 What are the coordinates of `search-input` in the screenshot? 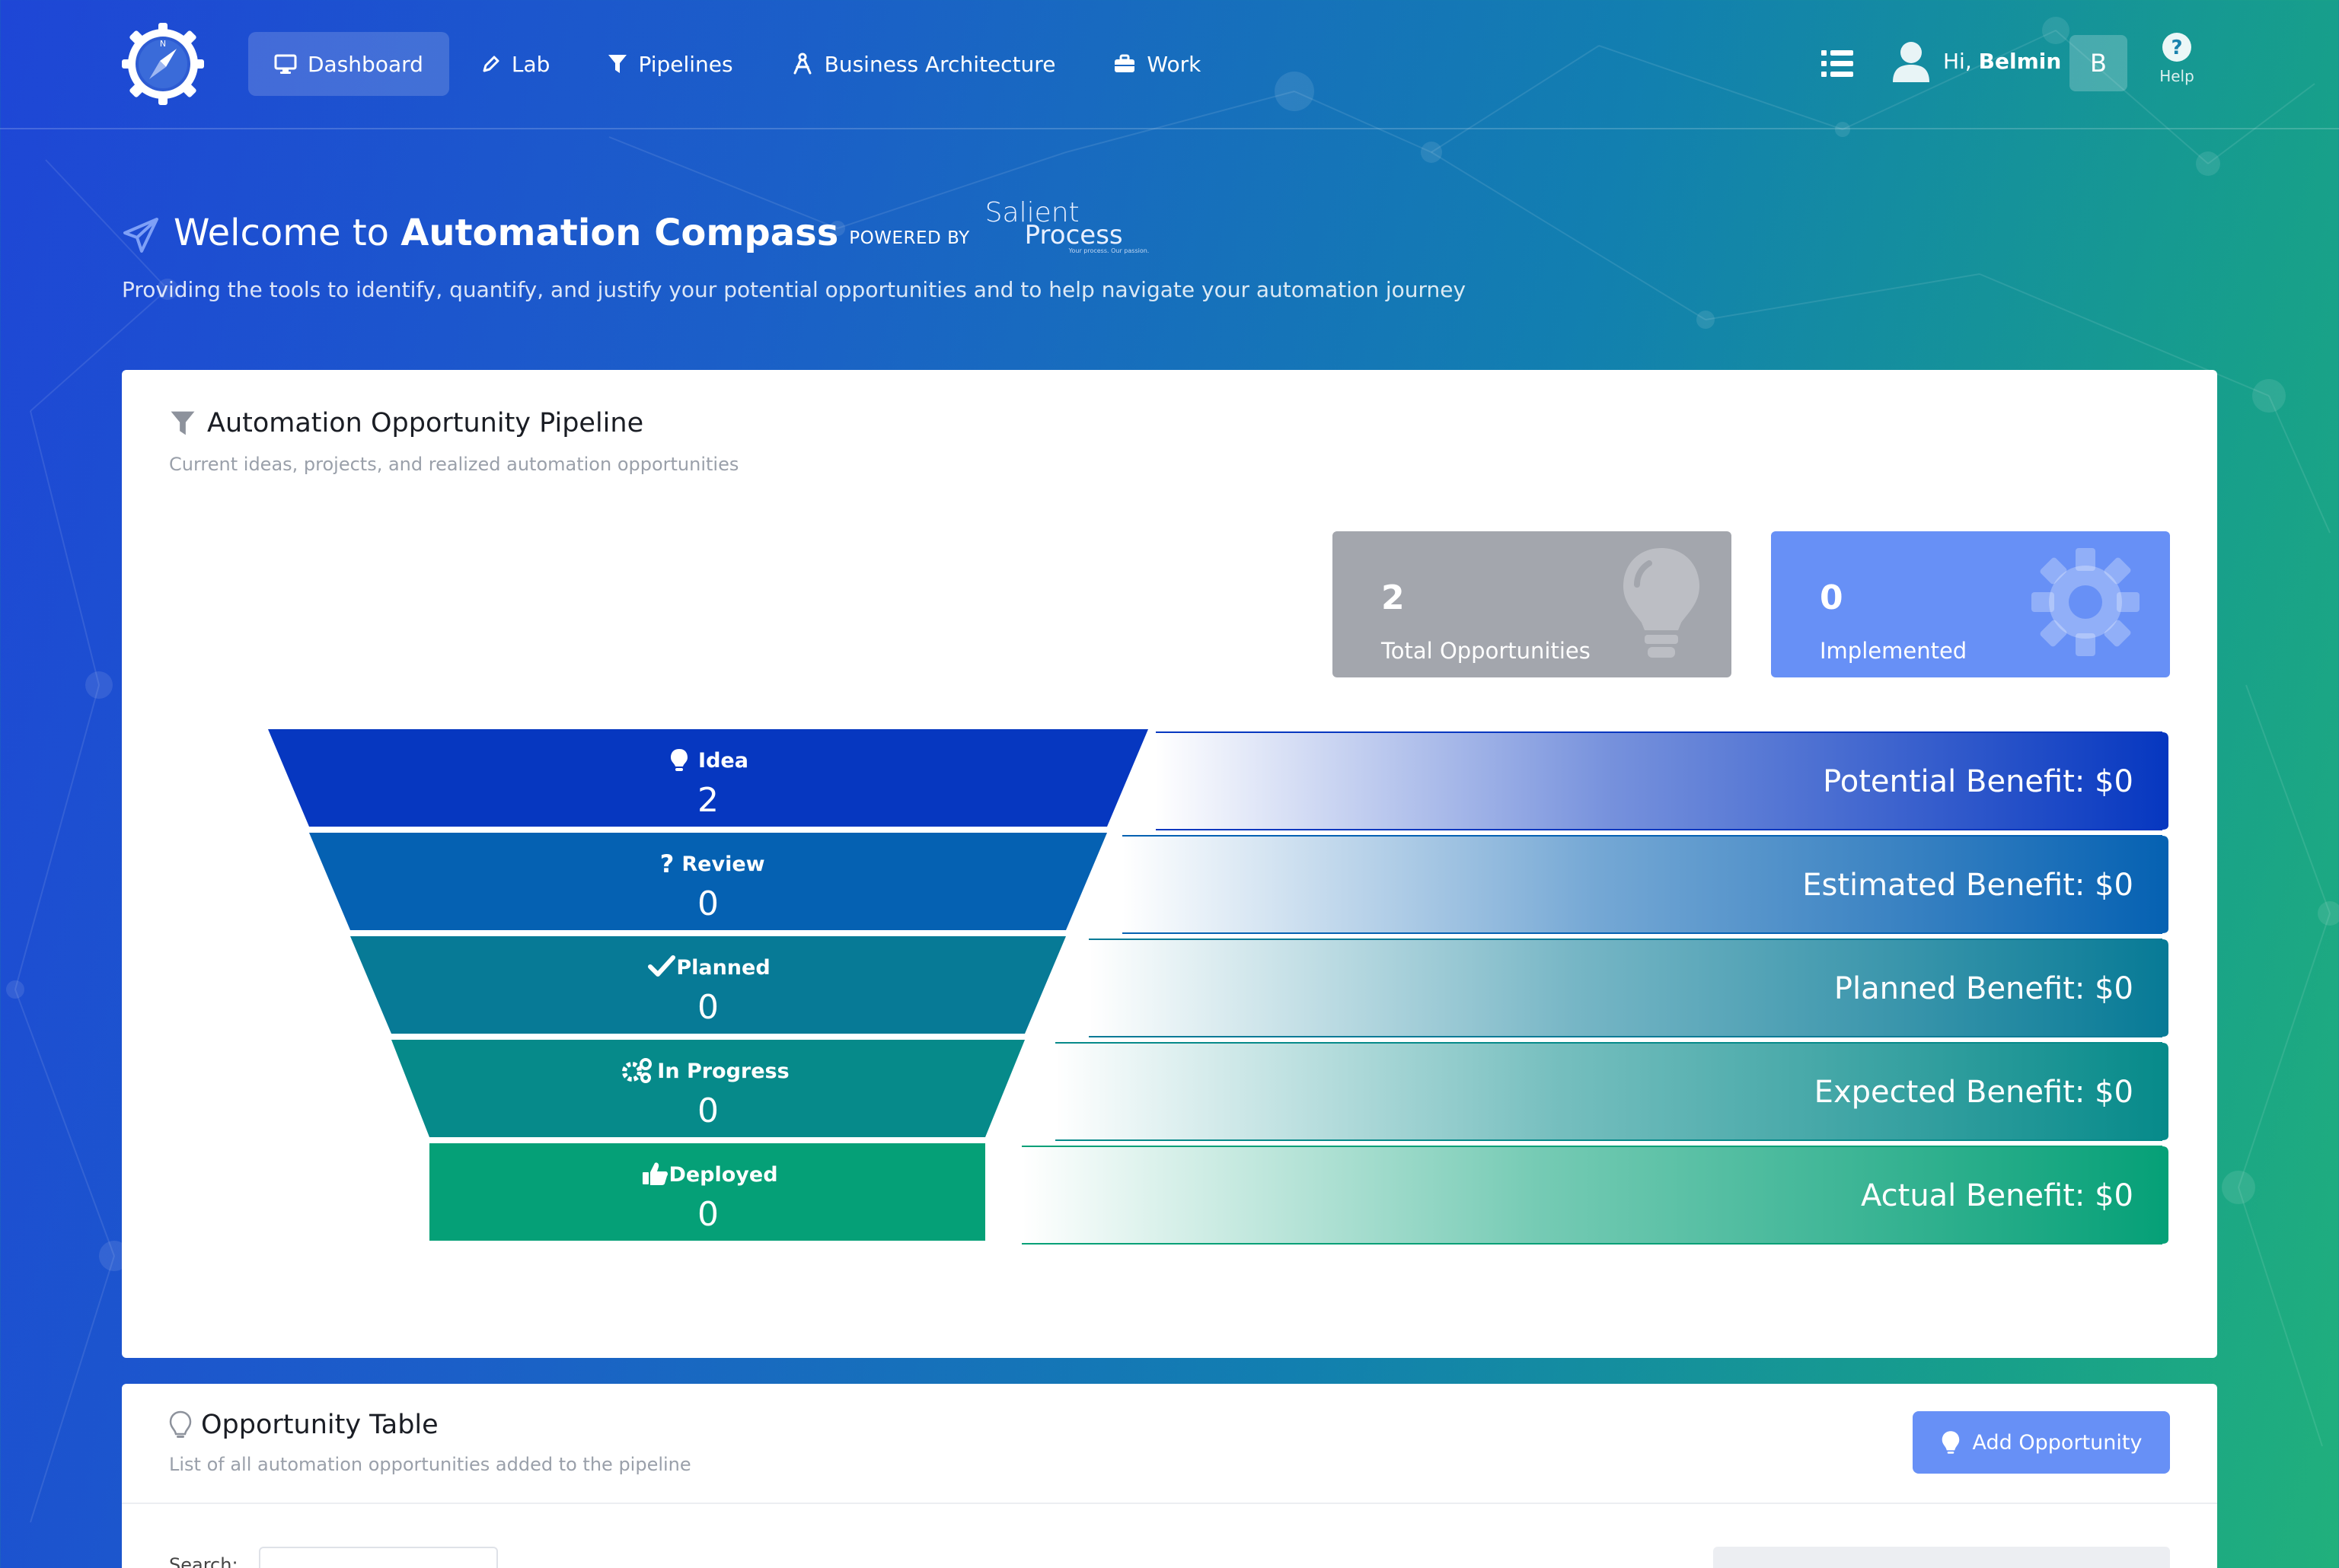 It's located at (378, 1557).